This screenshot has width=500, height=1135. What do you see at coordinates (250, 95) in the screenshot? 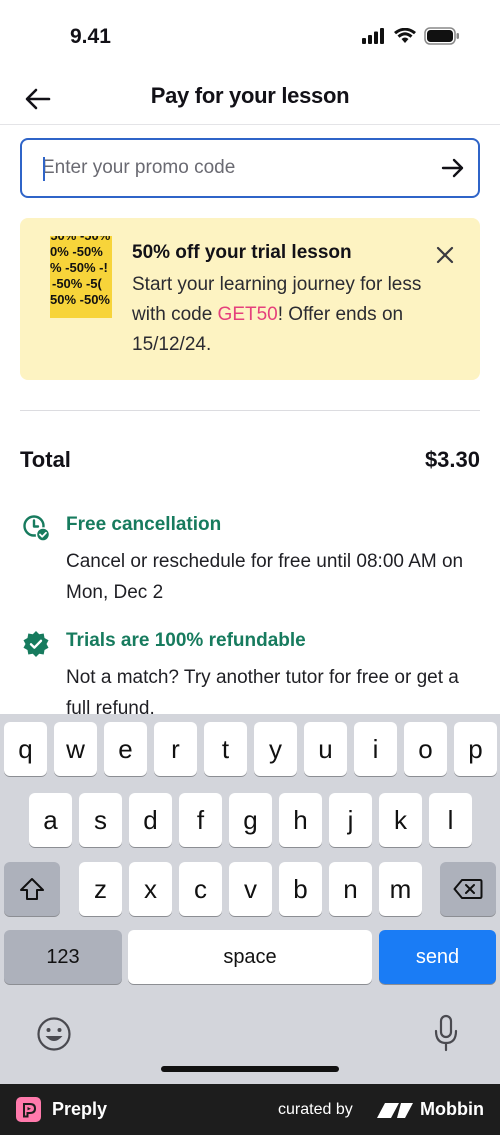
I see `page-title: Pay for your lesson` at bounding box center [250, 95].